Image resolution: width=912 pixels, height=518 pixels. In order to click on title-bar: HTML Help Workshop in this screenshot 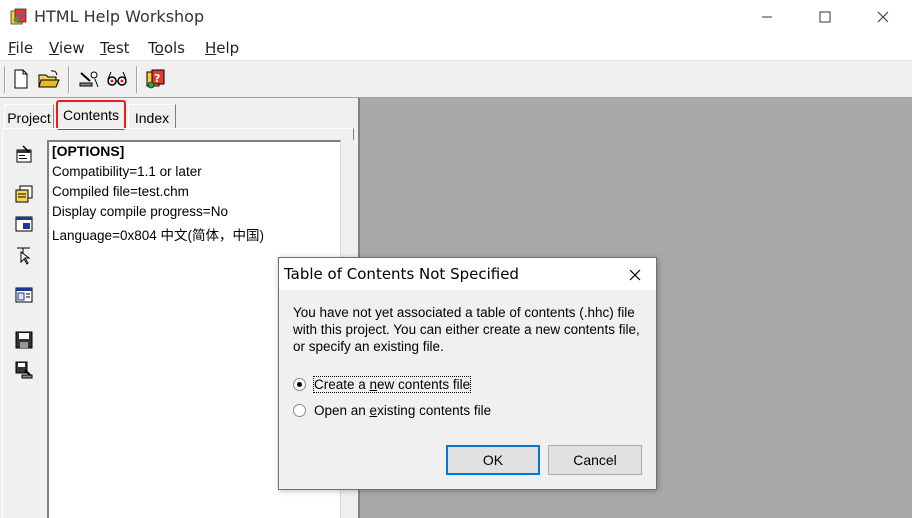, I will do `click(456, 17)`.